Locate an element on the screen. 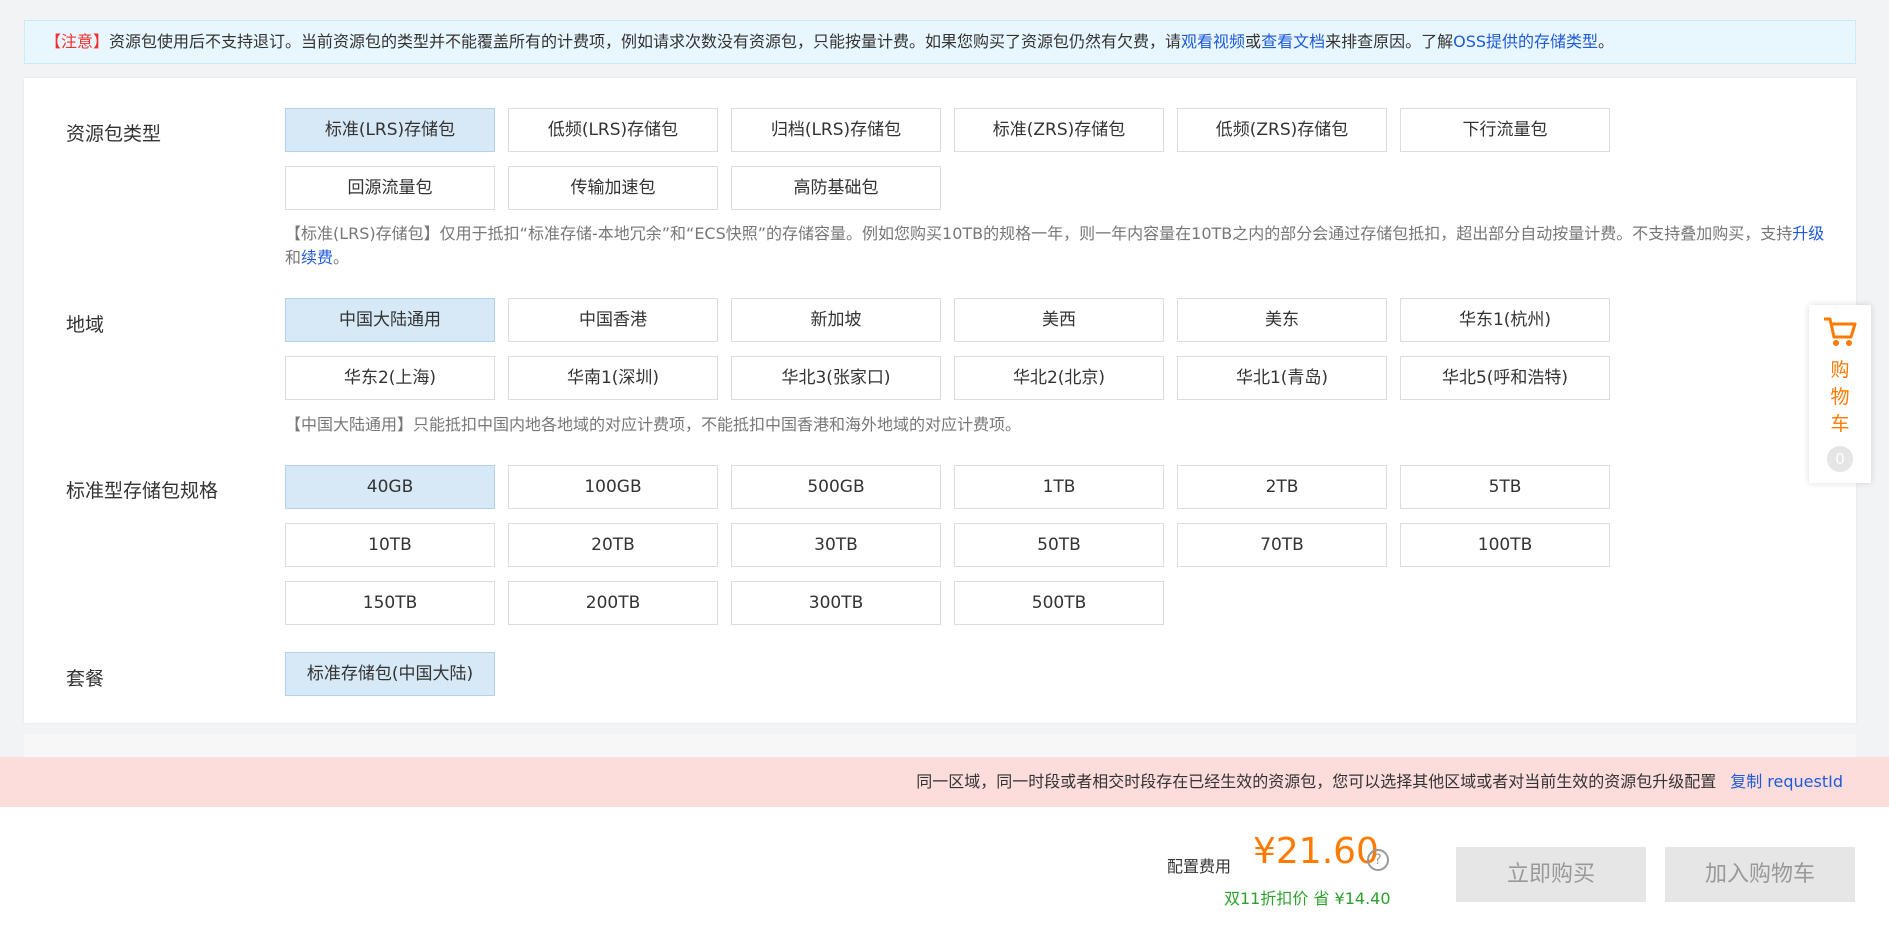 The height and width of the screenshot is (925, 1889). package-type-option: 标准(ZRS)存储包 is located at coordinates (1059, 130).